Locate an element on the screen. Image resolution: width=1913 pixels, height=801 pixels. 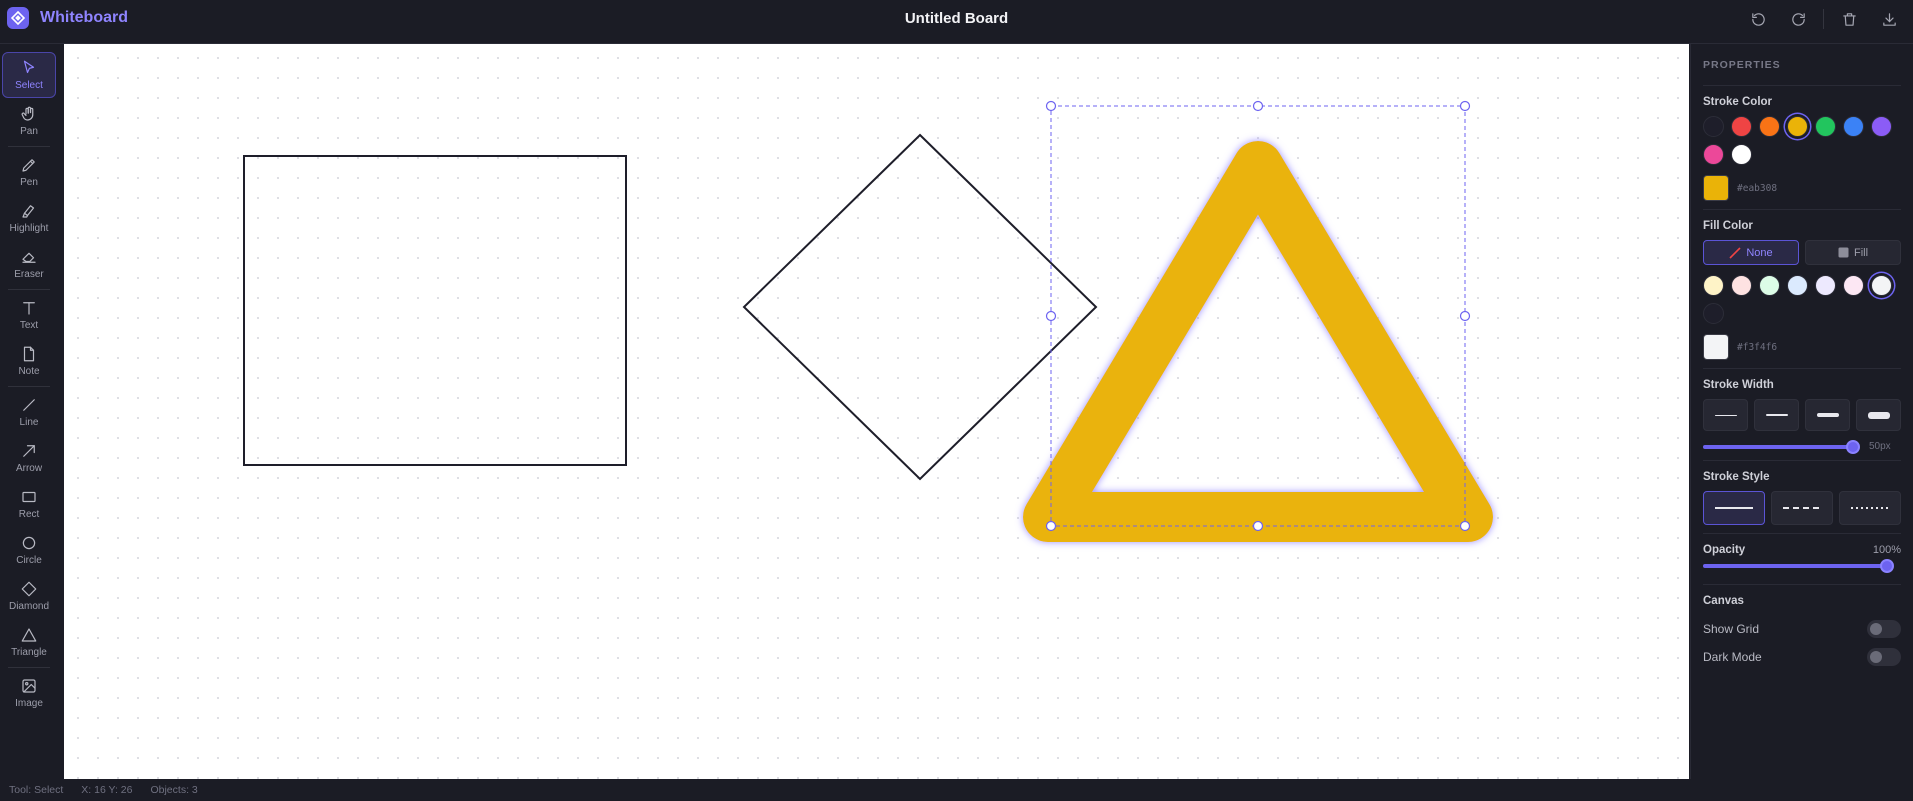
tool-label: Image is located at coordinates (29, 703).